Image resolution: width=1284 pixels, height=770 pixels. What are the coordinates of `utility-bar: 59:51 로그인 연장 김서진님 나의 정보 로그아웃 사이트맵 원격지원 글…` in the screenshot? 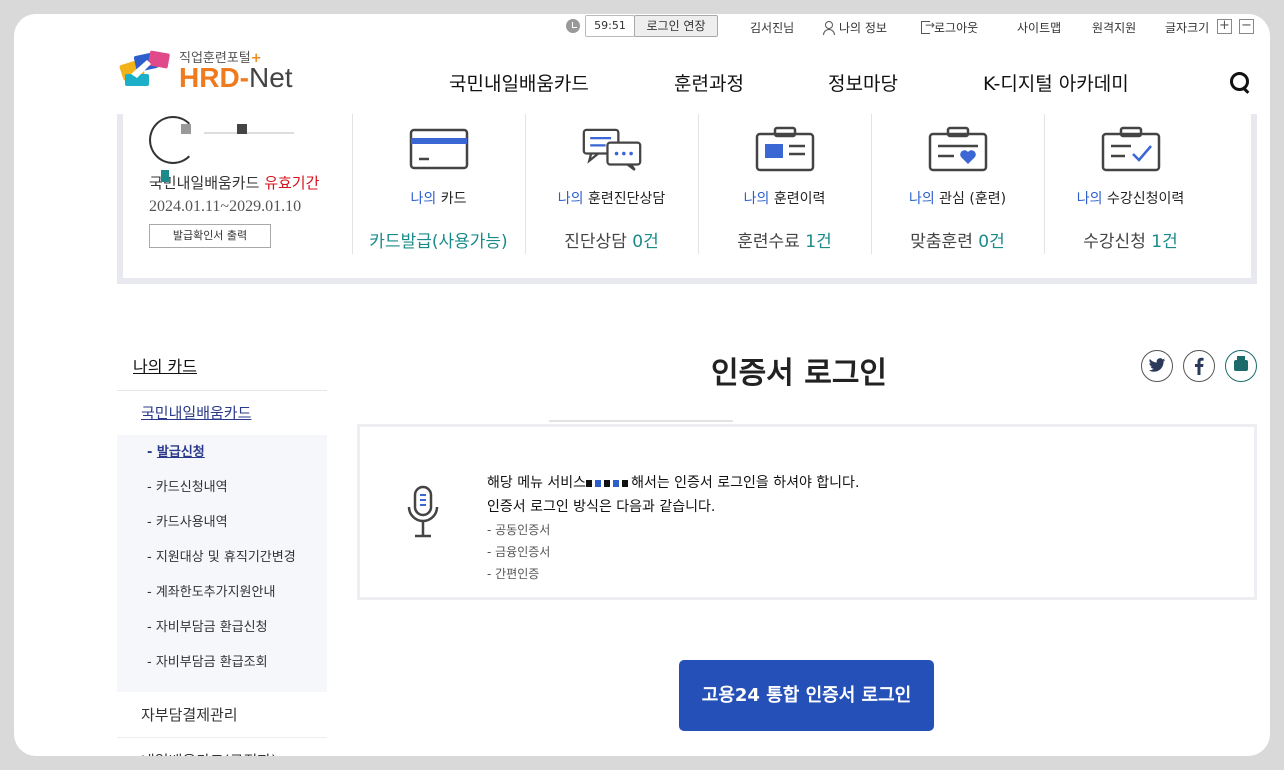 It's located at (642, 28).